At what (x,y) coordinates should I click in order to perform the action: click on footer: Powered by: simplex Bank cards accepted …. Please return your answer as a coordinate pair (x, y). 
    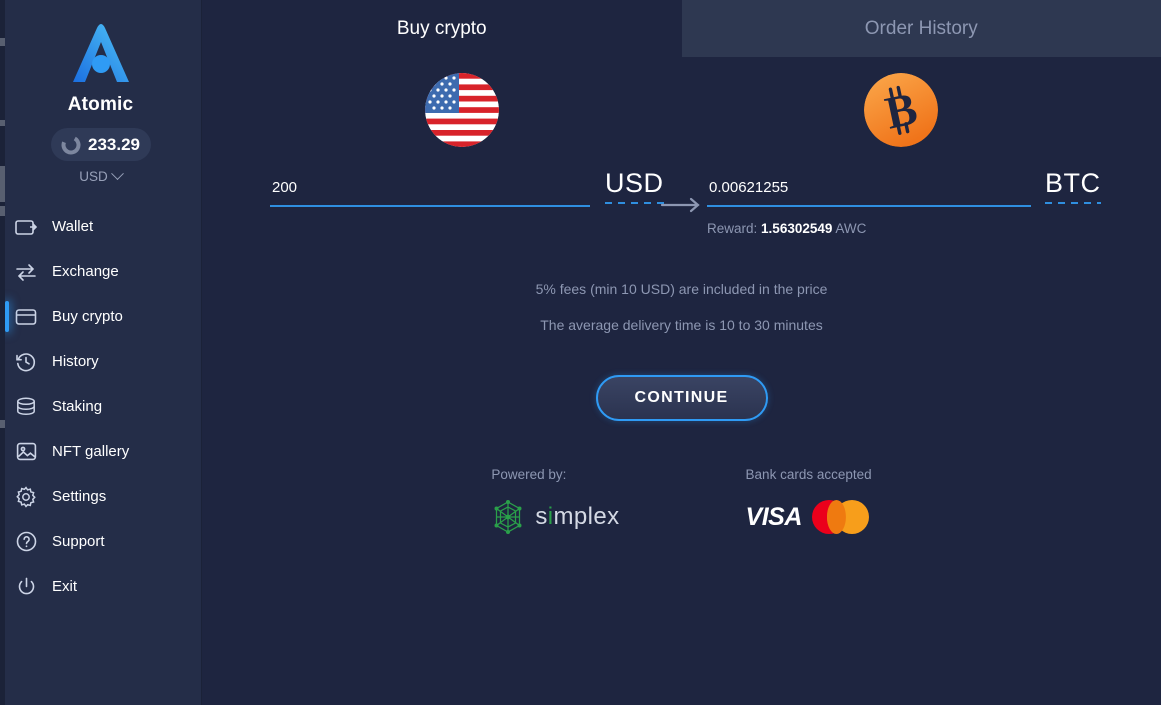
    Looking at the image, I should click on (681, 500).